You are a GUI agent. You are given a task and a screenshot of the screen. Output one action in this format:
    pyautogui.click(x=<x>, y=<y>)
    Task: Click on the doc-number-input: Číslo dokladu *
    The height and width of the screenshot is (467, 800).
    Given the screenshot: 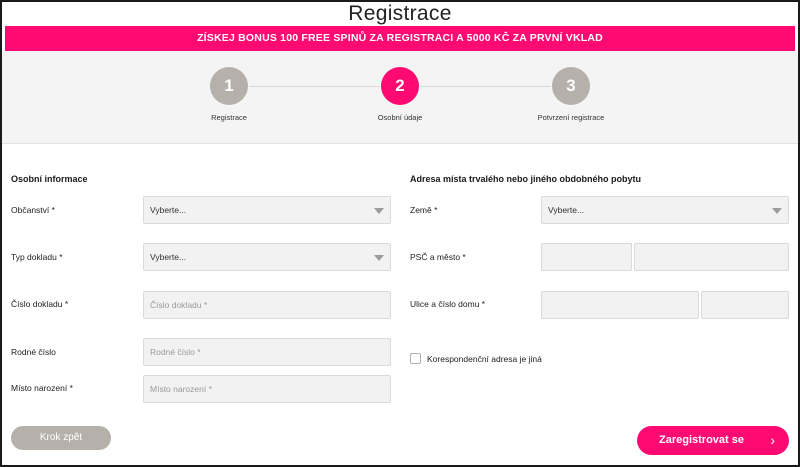 What is the action you would take?
    pyautogui.click(x=267, y=305)
    